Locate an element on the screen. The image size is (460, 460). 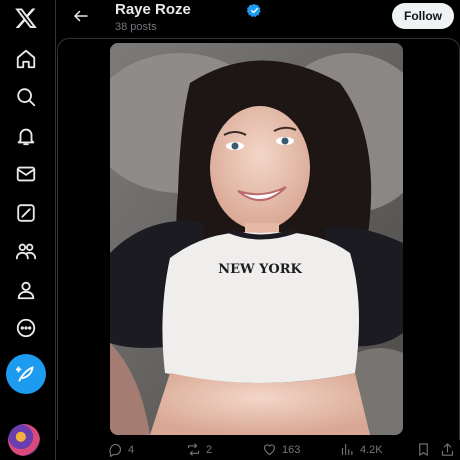
post-feather-icon is located at coordinates (25, 374).